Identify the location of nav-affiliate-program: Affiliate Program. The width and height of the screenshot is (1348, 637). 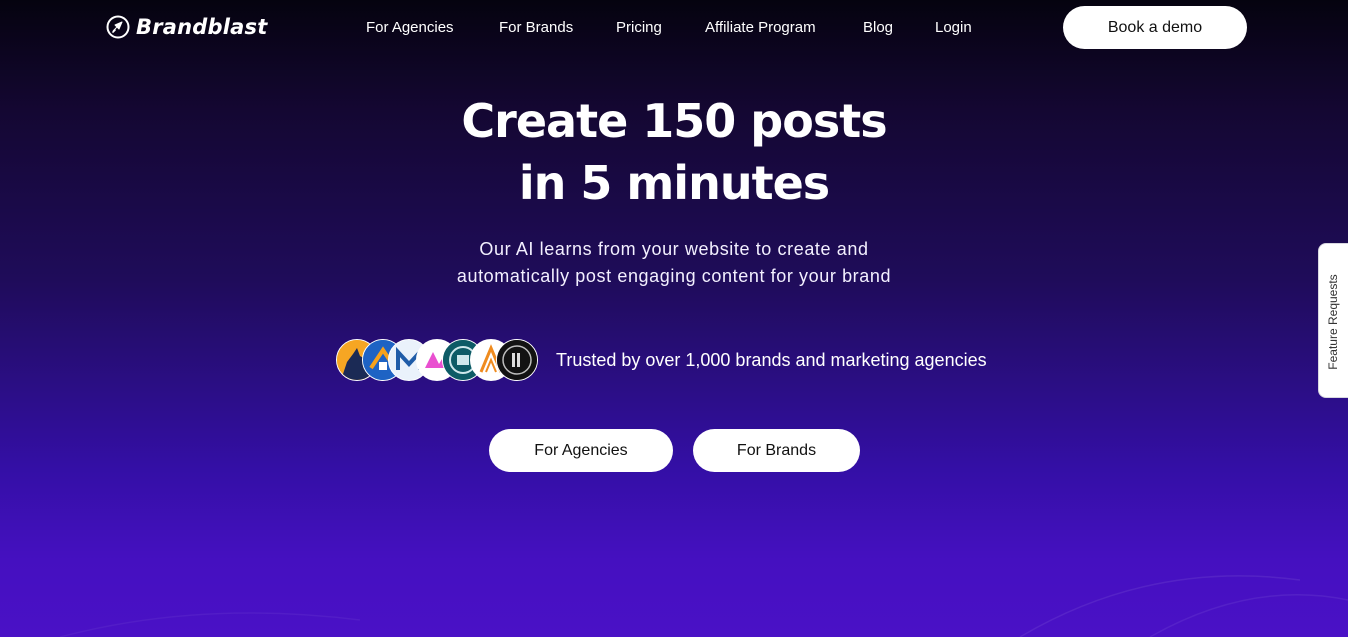
(760, 27).